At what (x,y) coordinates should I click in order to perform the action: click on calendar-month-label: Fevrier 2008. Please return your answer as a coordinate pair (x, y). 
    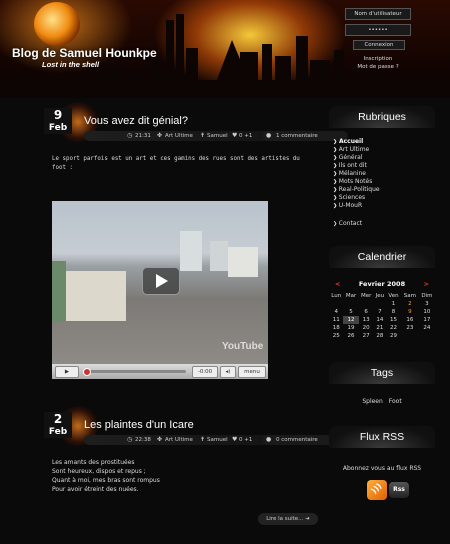
    Looking at the image, I should click on (382, 284).